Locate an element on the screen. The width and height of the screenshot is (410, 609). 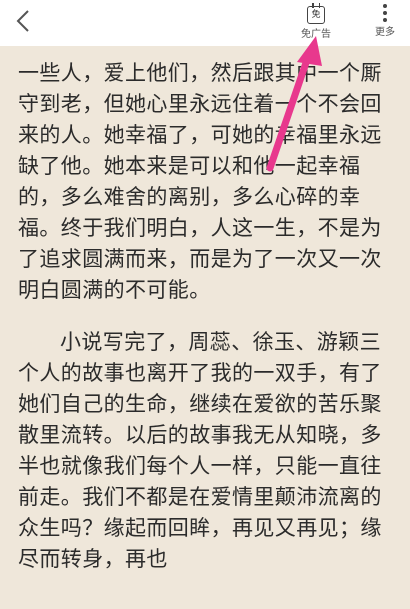
no-ads-label: 免广告 is located at coordinates (316, 34).